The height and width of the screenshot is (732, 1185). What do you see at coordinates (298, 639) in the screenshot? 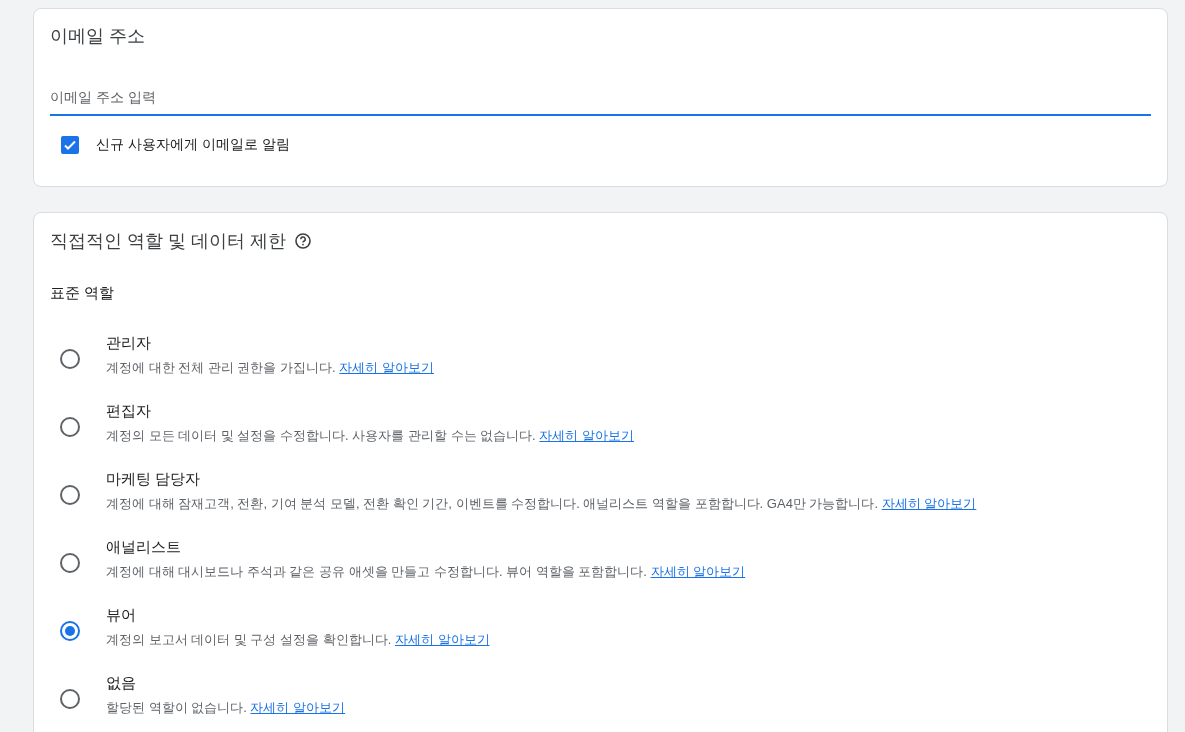
I see `role-description: 계정의 보고서 데이터 및 구성 설정을 확인합니다. 자세히 알아보기` at bounding box center [298, 639].